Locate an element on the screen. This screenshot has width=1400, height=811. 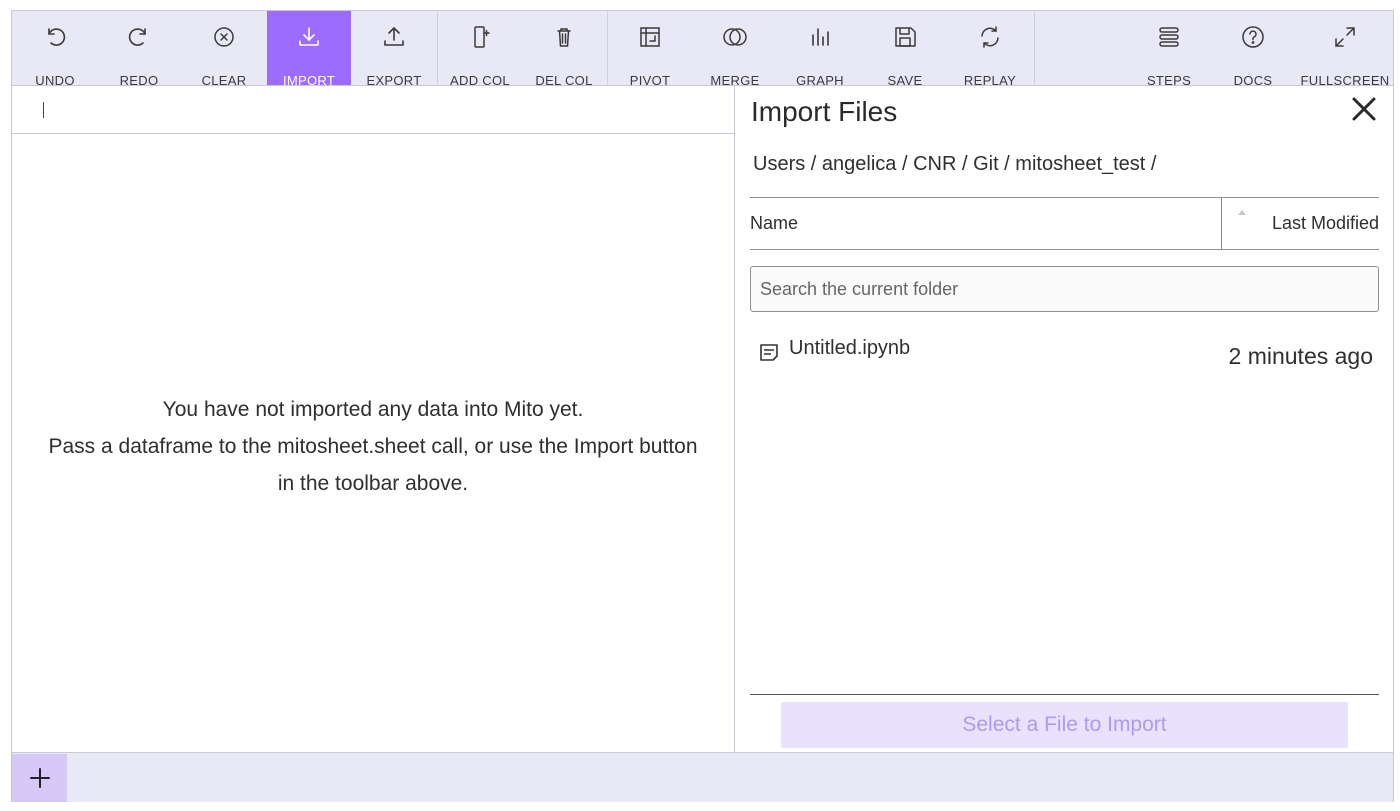
save-icon is located at coordinates (905, 37).